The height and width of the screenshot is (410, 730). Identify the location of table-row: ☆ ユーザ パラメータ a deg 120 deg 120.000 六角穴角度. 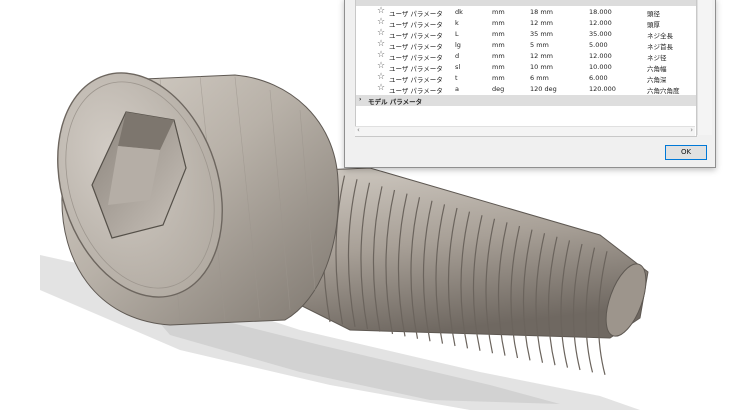
(526, 89).